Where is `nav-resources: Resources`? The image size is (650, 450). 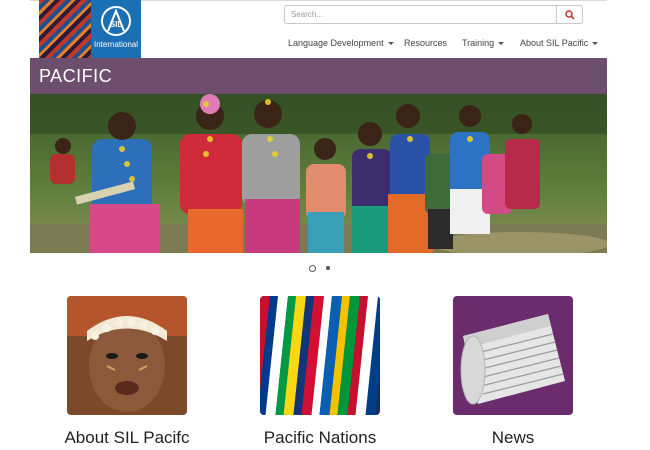
nav-resources: Resources is located at coordinates (425, 43).